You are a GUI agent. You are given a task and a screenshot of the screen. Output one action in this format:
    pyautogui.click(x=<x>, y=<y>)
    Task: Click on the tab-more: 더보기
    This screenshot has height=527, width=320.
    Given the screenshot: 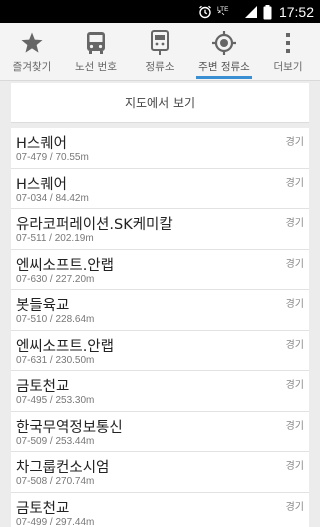 What is the action you would take?
    pyautogui.click(x=288, y=52)
    